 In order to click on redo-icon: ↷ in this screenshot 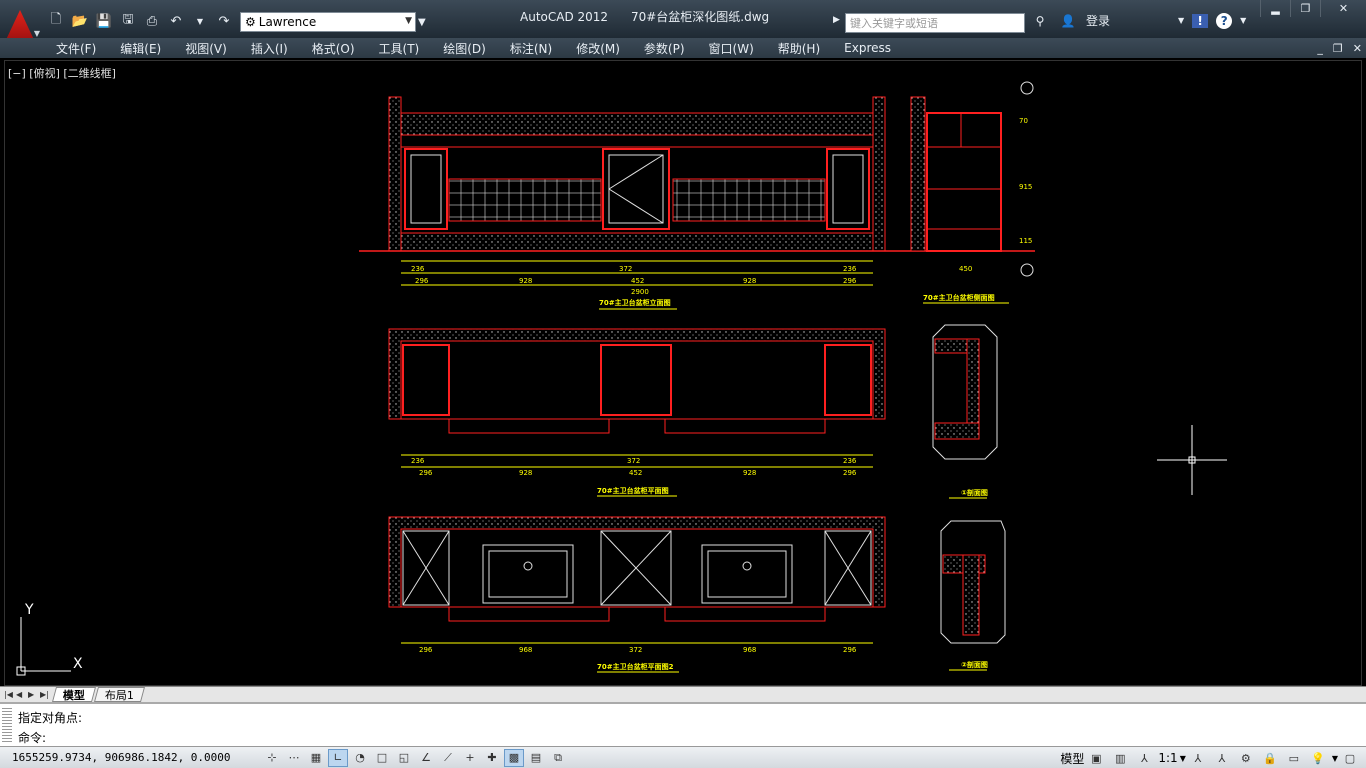, I will do `click(224, 21)`.